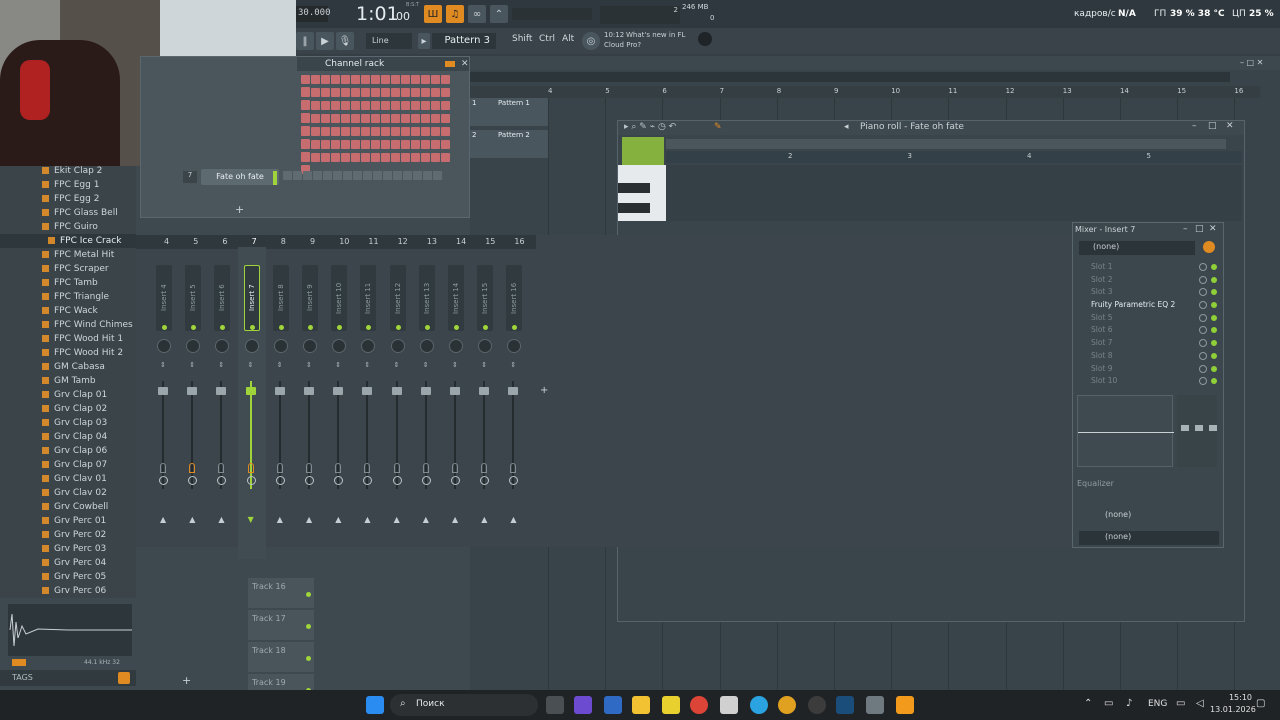  Describe the element at coordinates (68, 283) in the screenshot. I see `browser-item: FPC Tamb` at that location.